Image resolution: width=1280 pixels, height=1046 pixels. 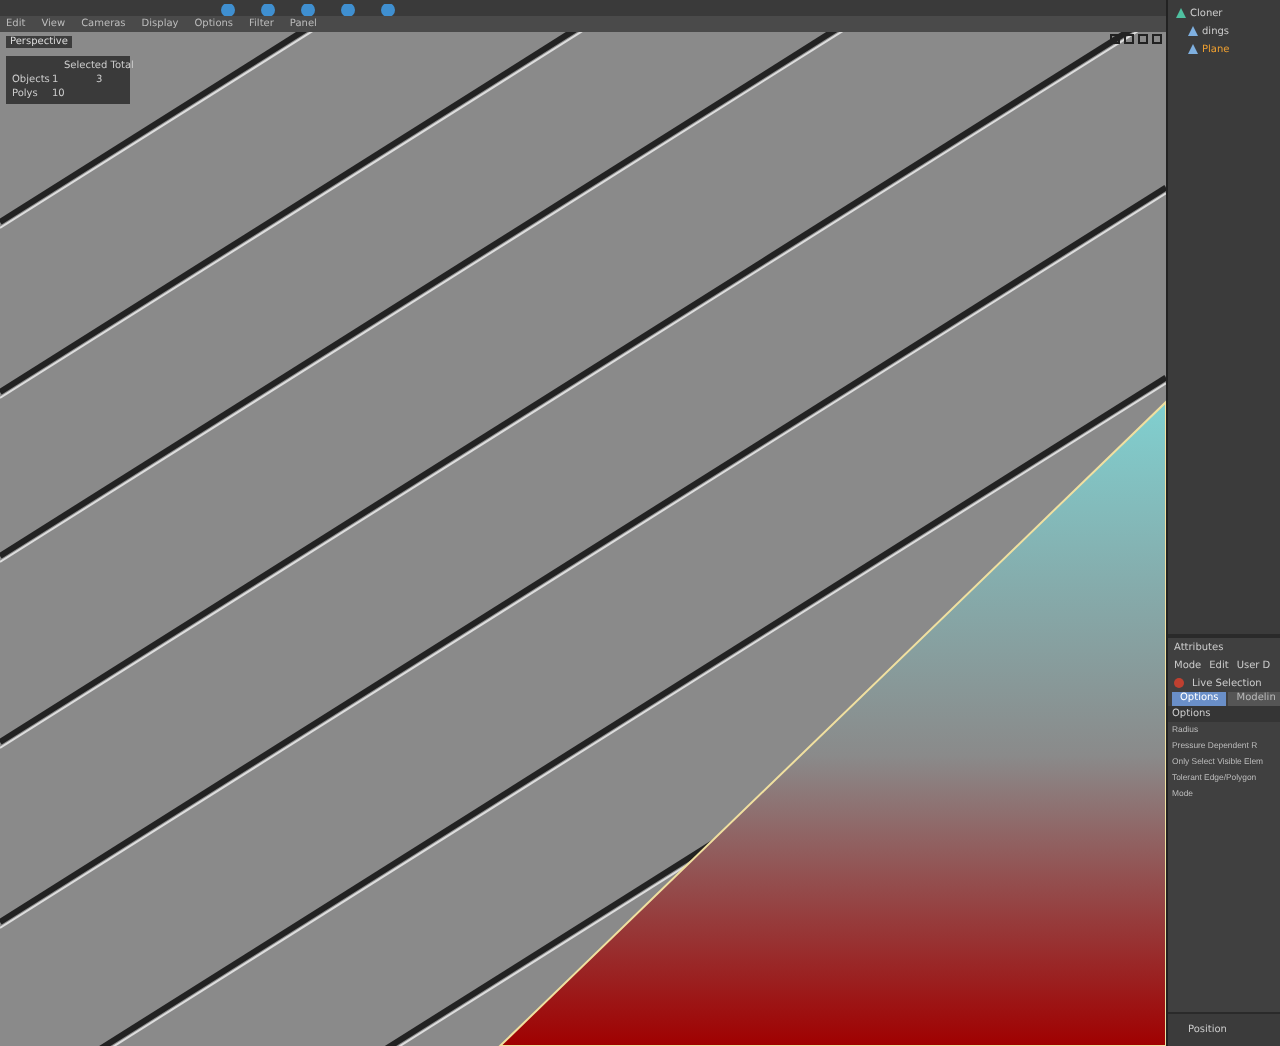 I want to click on tool-icon, so click(x=1179, y=683).